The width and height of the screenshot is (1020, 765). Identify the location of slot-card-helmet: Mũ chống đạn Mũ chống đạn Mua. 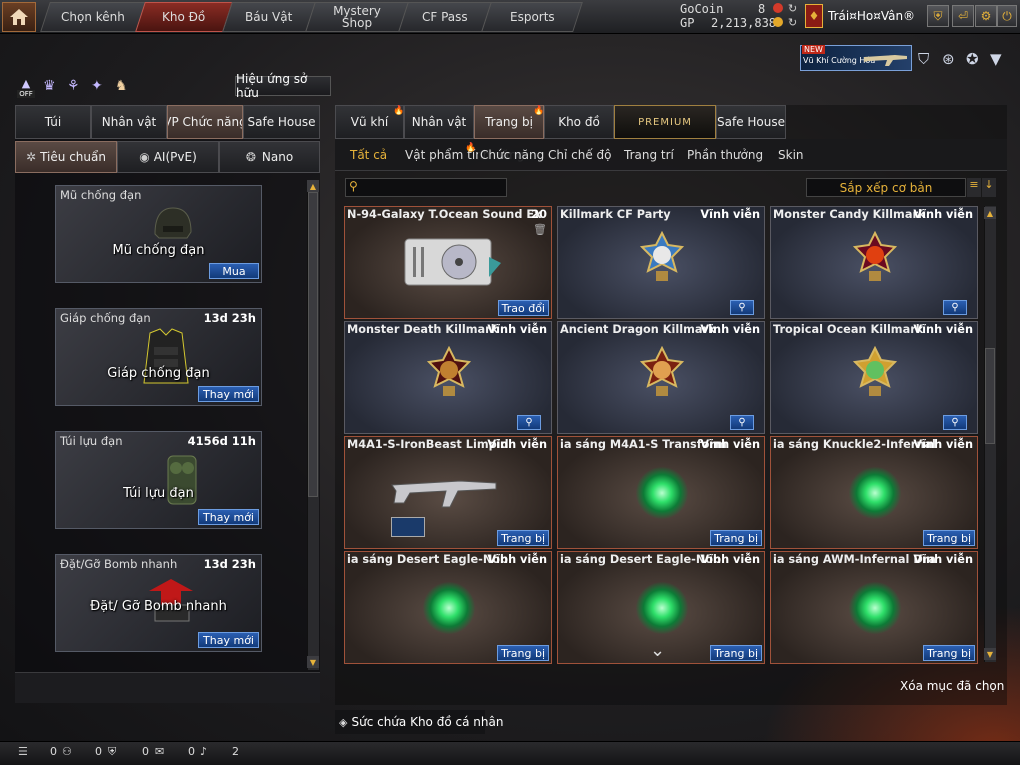
(158, 234).